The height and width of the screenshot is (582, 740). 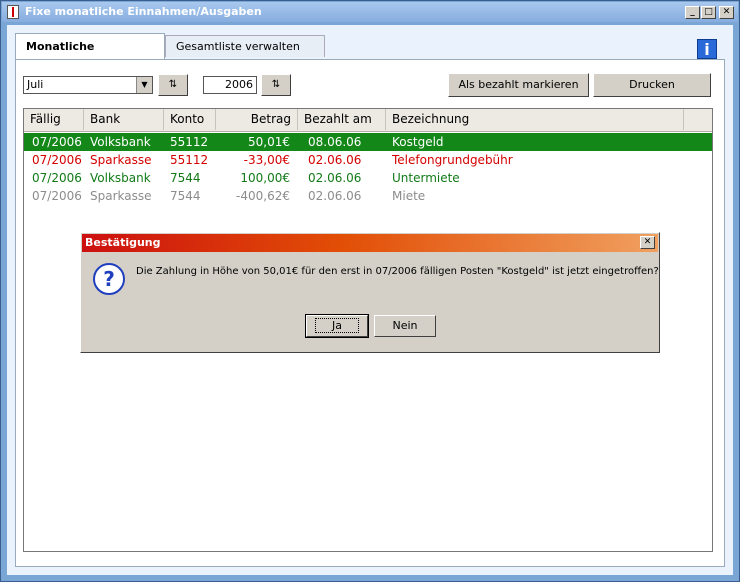 What do you see at coordinates (123, 242) in the screenshot?
I see `dialog-title: Bestätigung` at bounding box center [123, 242].